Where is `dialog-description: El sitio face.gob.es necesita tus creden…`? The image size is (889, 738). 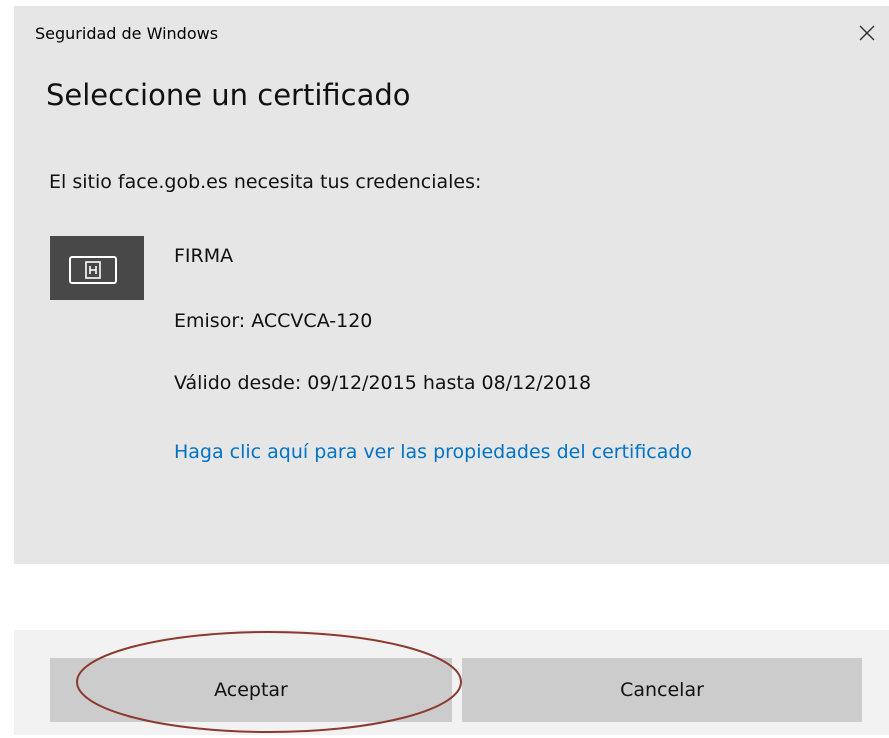 dialog-description: El sitio face.gob.es necesita tus creden… is located at coordinates (265, 182).